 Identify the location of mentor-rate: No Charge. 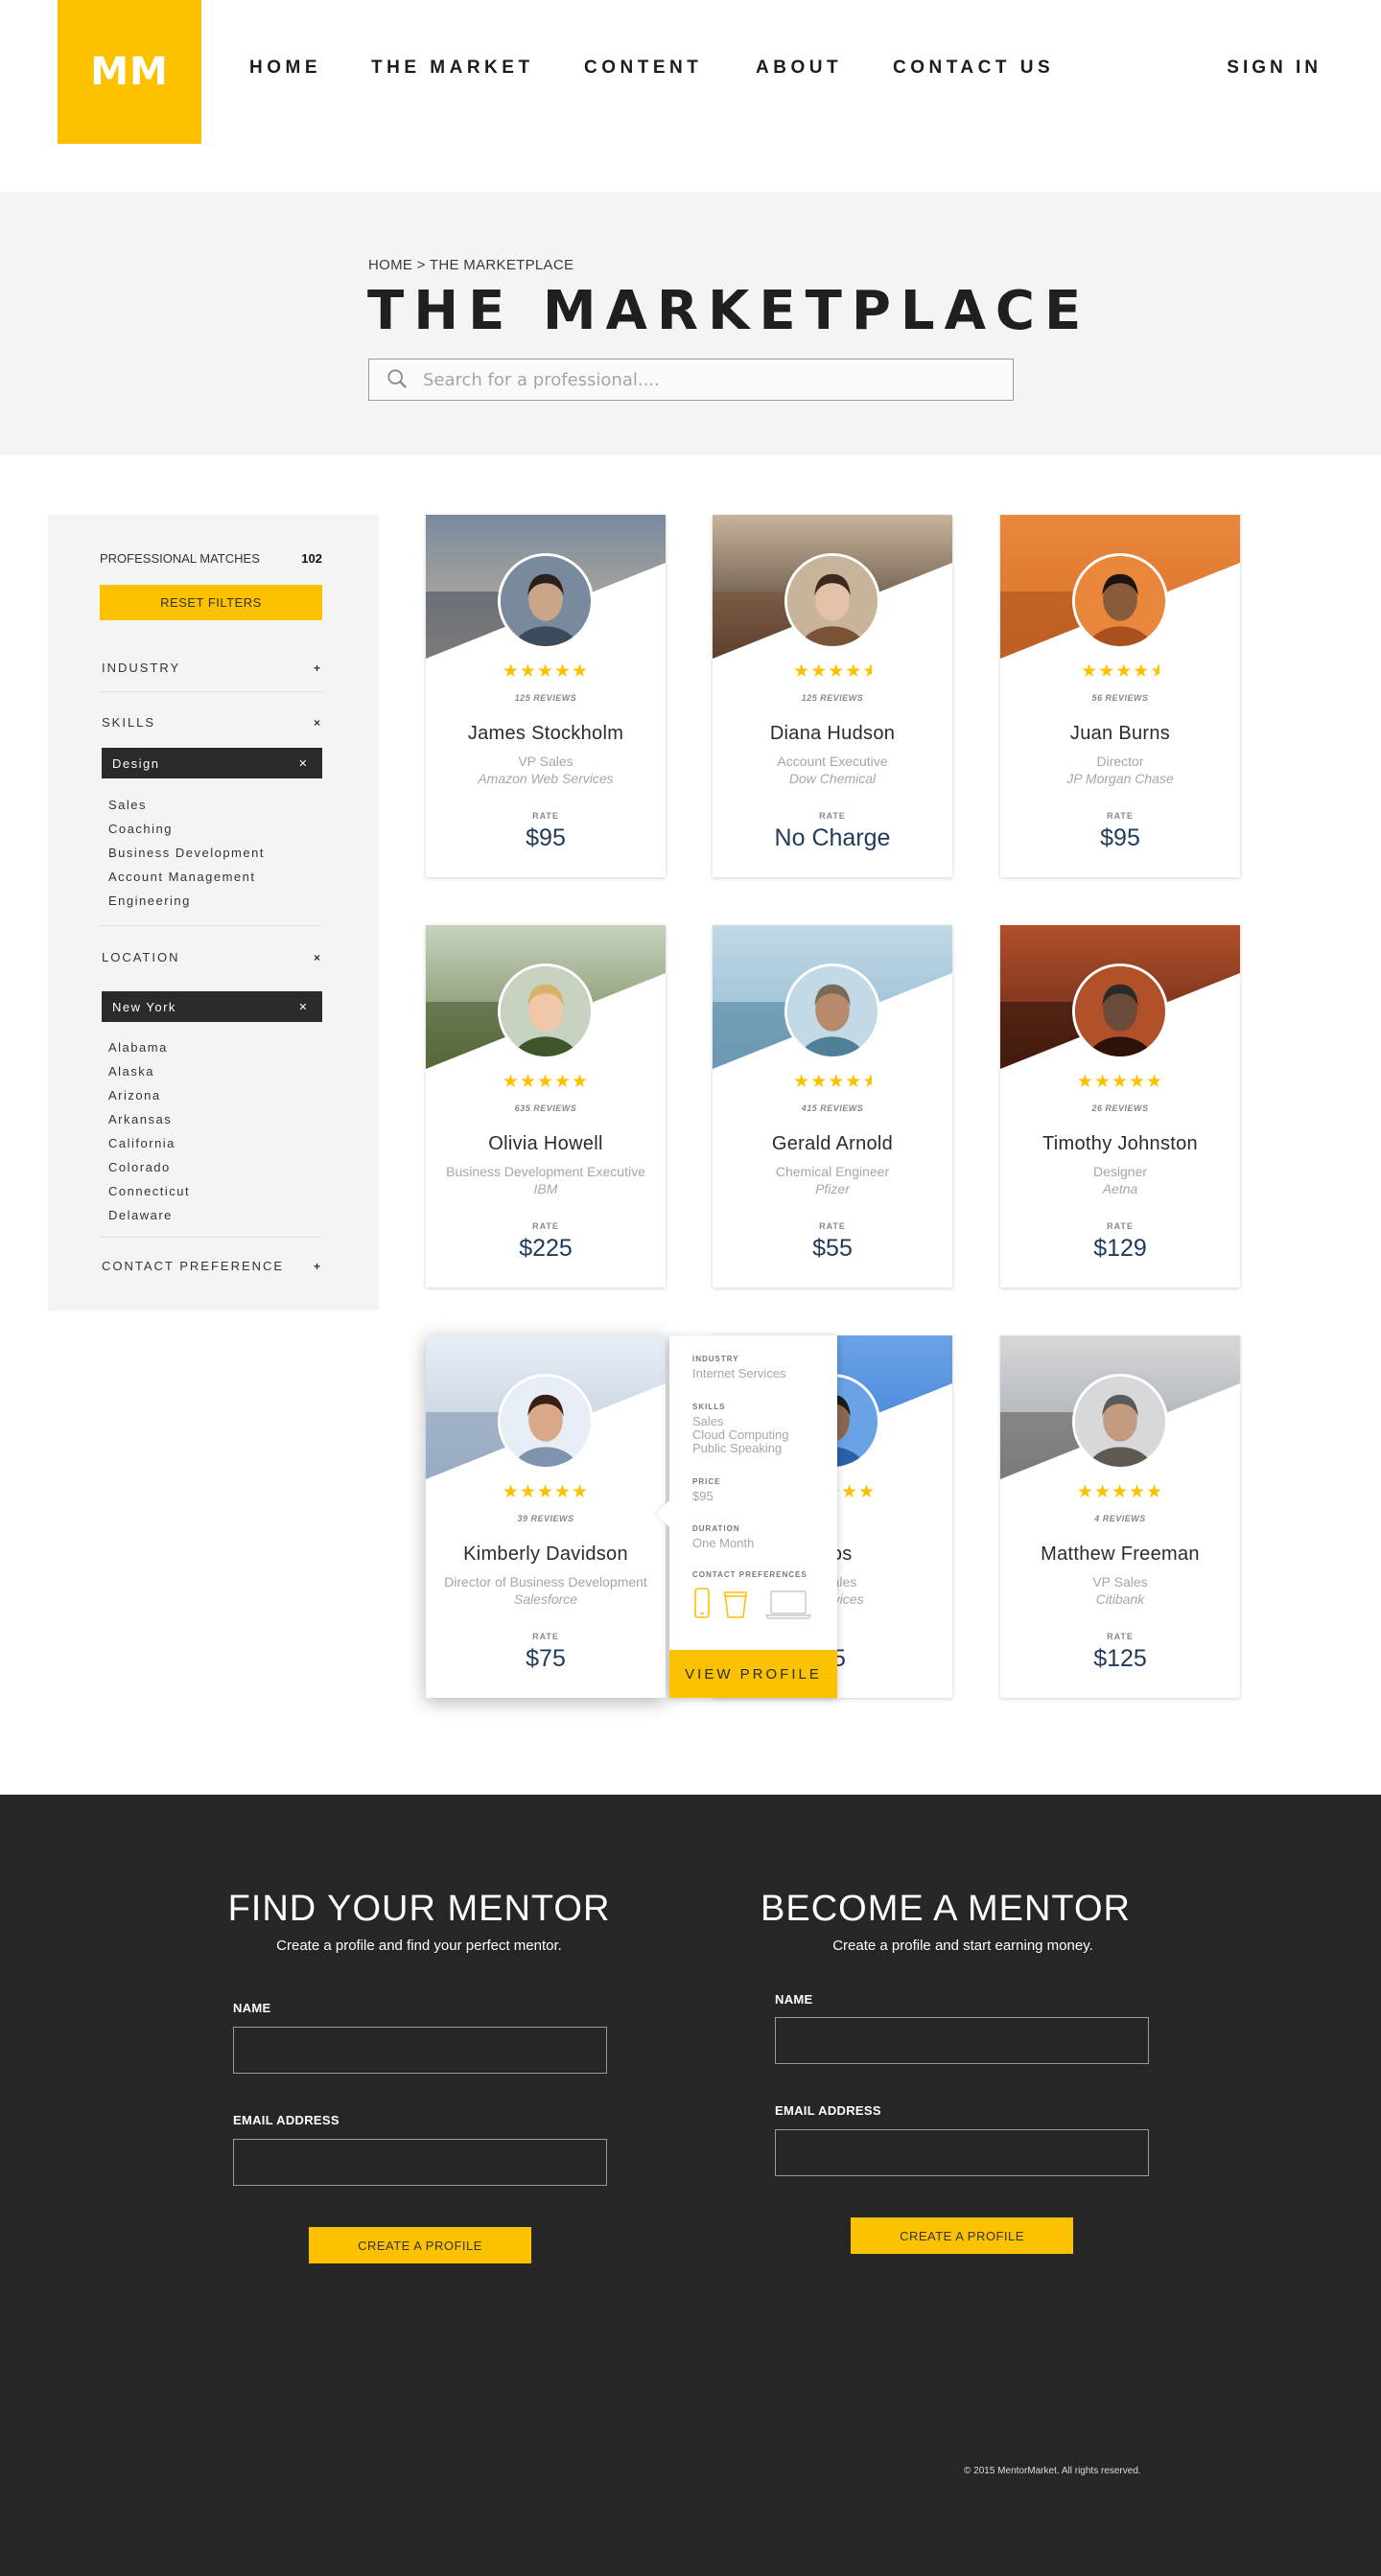
(833, 838).